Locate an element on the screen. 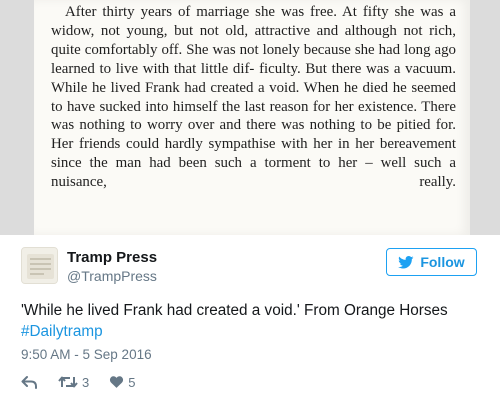  user-handle: @TrampPress is located at coordinates (112, 276).